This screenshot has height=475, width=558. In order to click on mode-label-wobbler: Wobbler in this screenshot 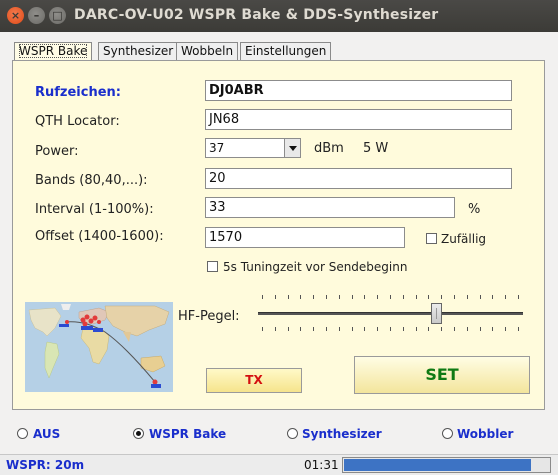, I will do `click(485, 434)`.